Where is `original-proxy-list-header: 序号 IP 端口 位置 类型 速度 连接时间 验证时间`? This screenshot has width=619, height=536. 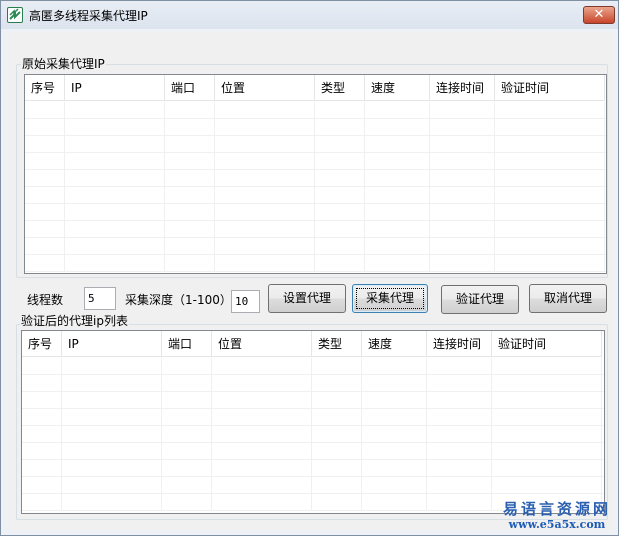
original-proxy-list-header: 序号 IP 端口 位置 类型 速度 连接时间 验证时间 is located at coordinates (315, 88).